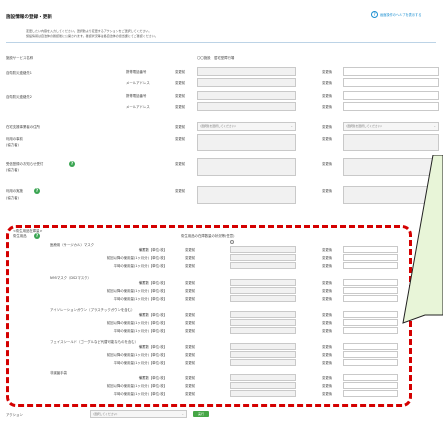 Image resolution: width=443 pixels, height=422 pixels. I want to click on action-label: アクション, so click(14, 415).